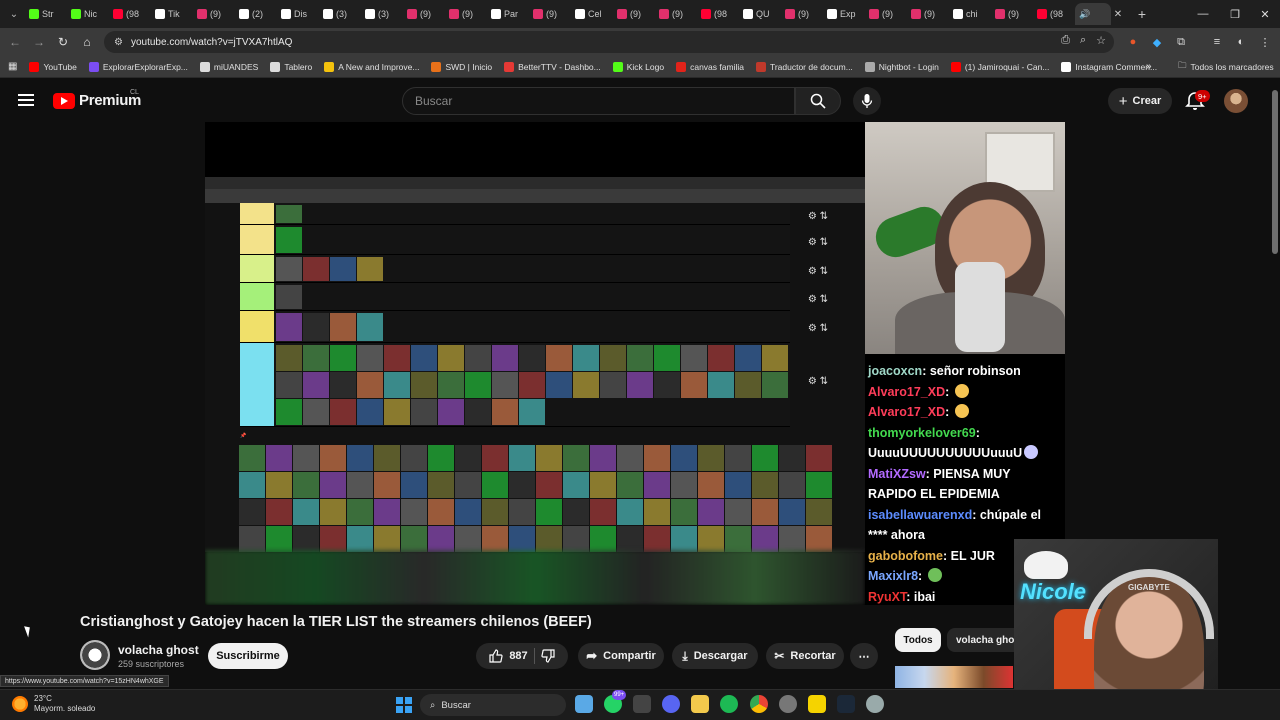  I want to click on extension-fox-icon: ●, so click(1133, 42).